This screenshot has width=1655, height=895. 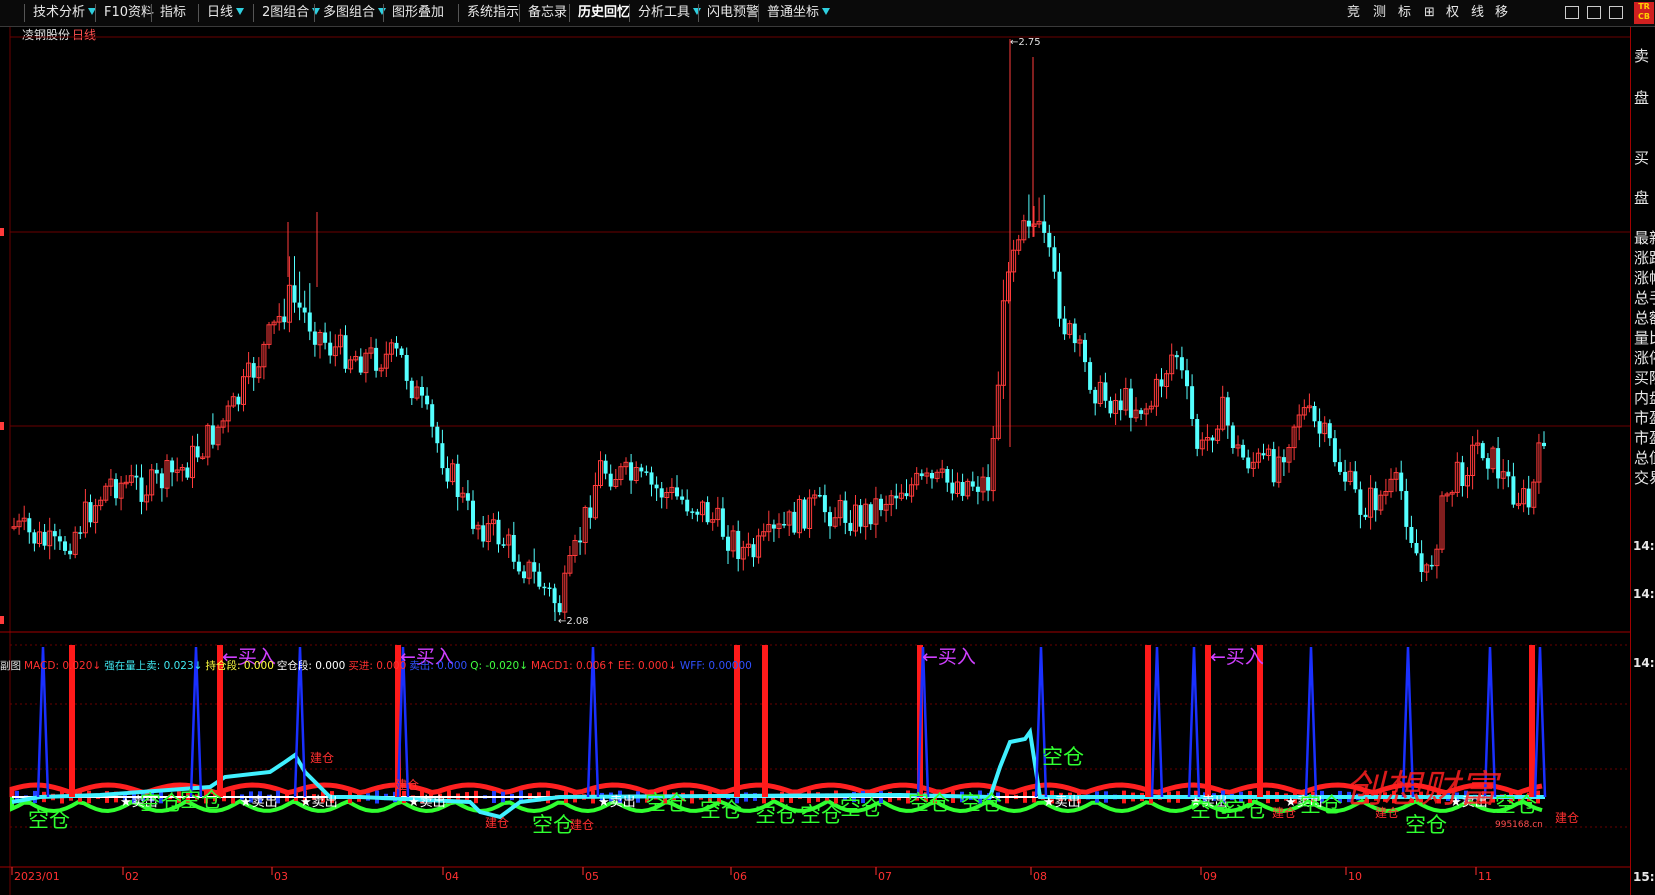 I want to click on toolbar-label: 历史回忆, so click(x=604, y=12).